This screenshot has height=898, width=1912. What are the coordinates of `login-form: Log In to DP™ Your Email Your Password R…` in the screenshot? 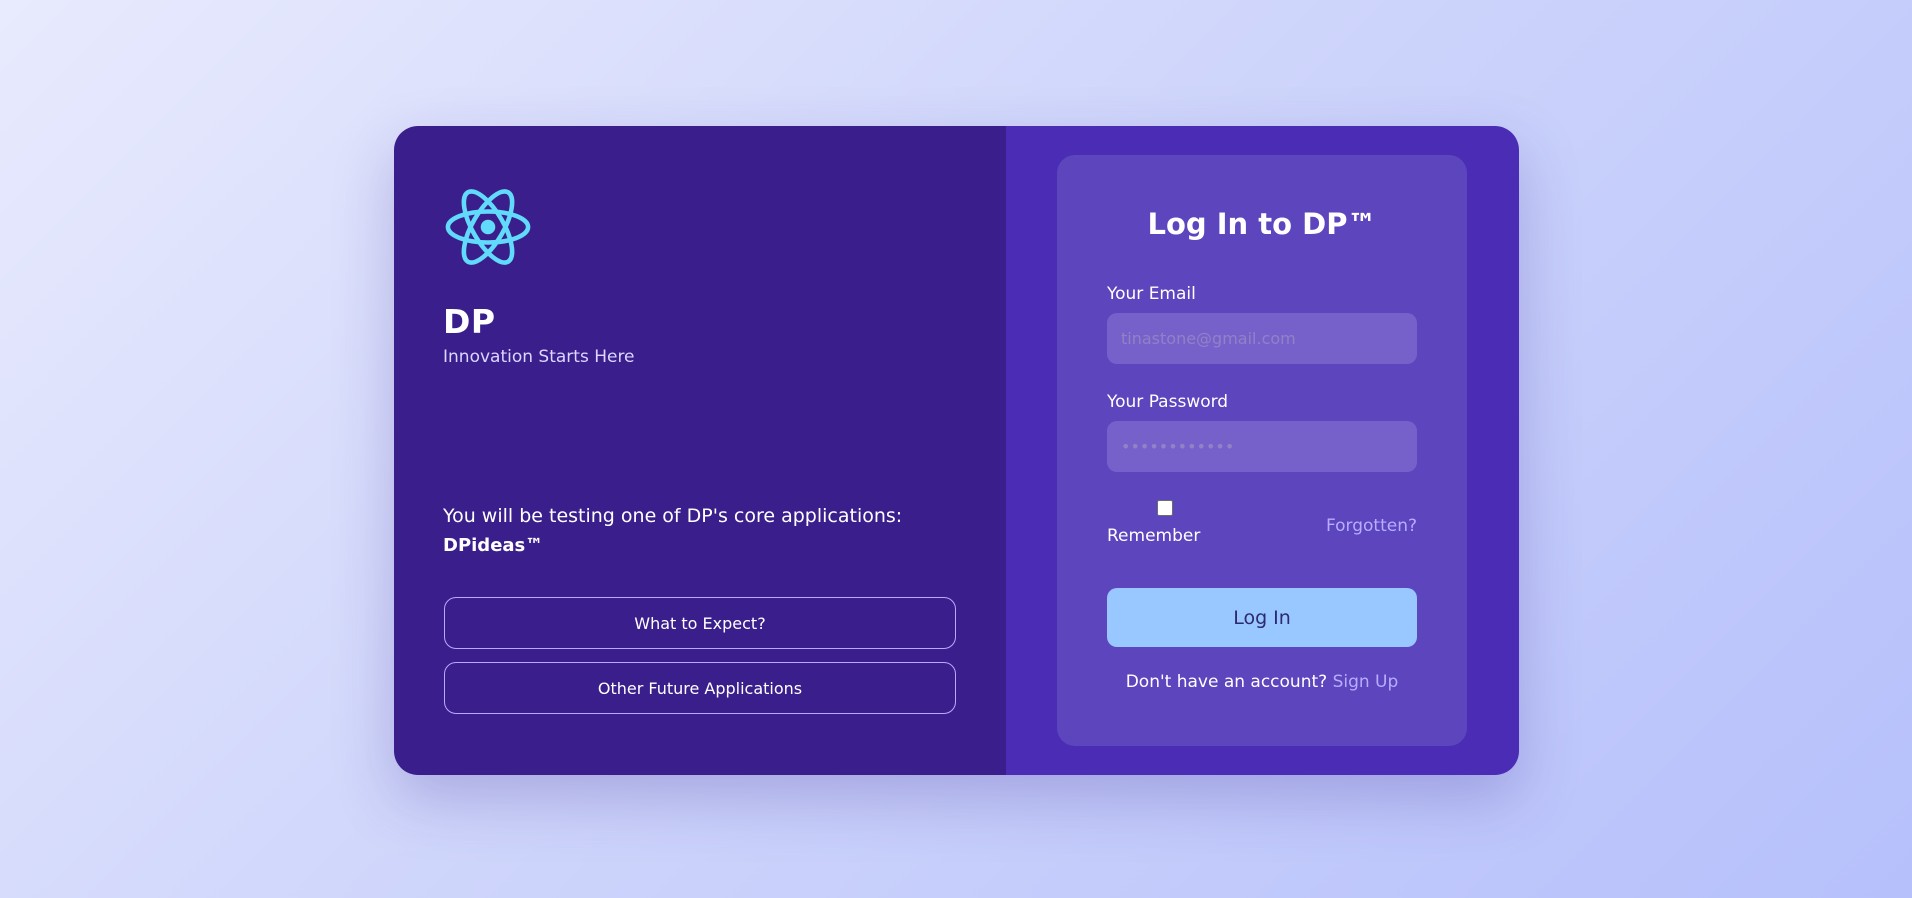 It's located at (1262, 450).